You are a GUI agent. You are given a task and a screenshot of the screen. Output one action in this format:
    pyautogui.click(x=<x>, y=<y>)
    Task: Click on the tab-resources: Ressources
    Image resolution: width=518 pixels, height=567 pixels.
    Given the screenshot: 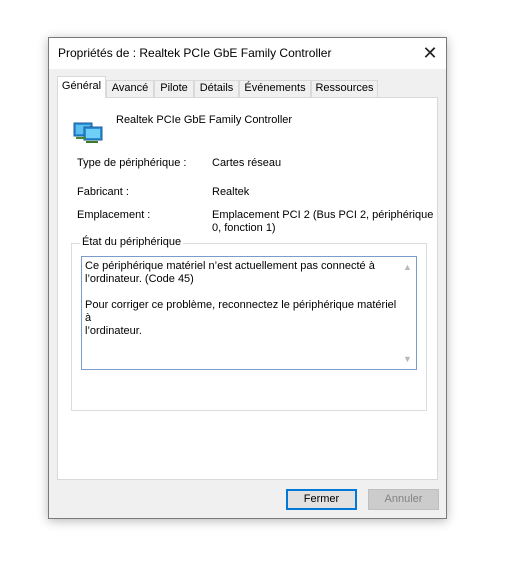 What is the action you would take?
    pyautogui.click(x=344, y=88)
    